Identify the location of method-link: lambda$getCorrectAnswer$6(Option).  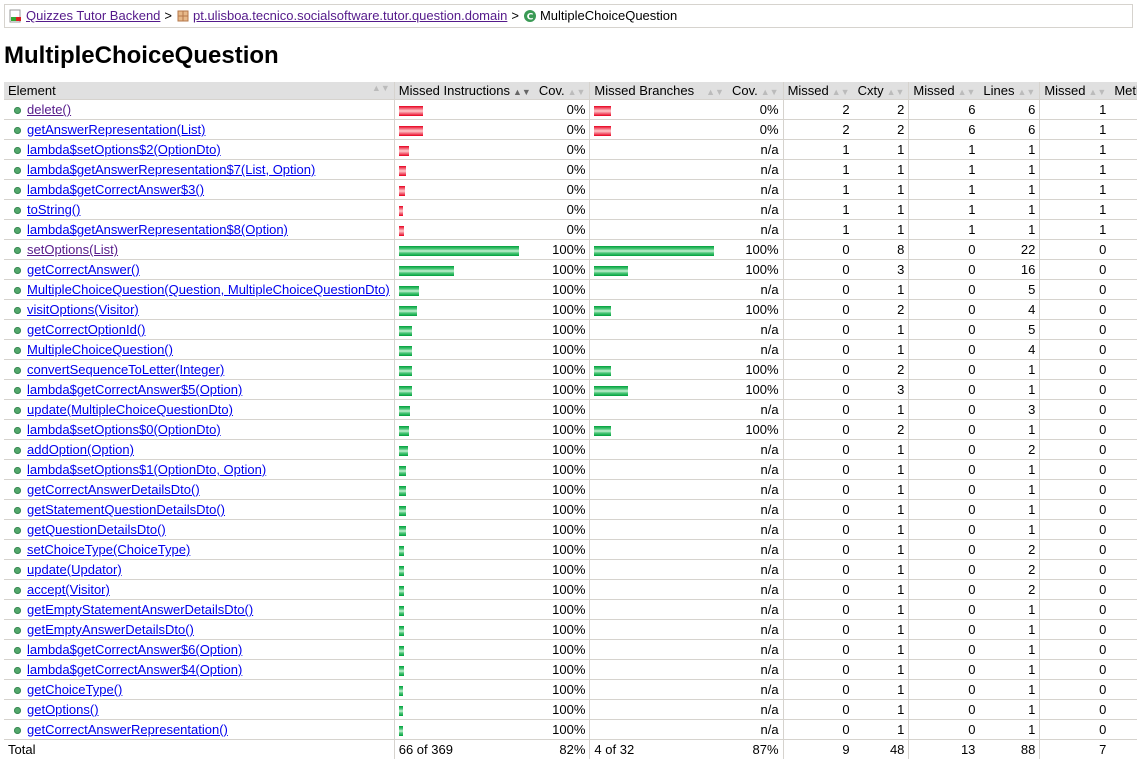
(134, 649).